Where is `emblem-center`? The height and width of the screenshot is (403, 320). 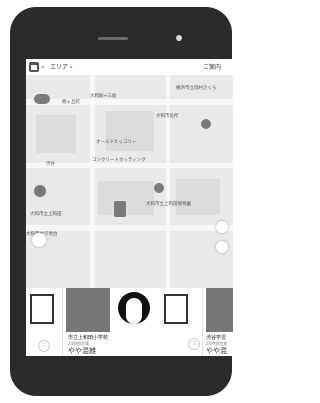 emblem-center is located at coordinates (134, 311).